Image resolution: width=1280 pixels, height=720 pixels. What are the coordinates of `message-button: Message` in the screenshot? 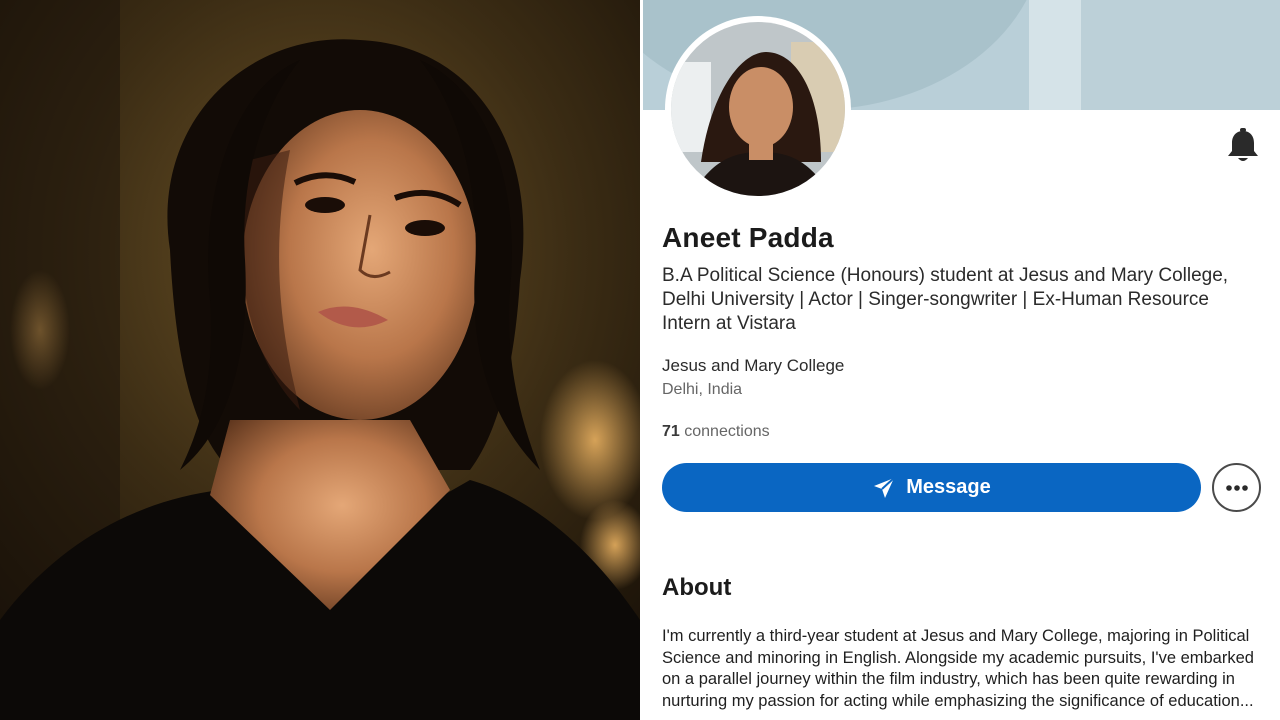 It's located at (931, 487).